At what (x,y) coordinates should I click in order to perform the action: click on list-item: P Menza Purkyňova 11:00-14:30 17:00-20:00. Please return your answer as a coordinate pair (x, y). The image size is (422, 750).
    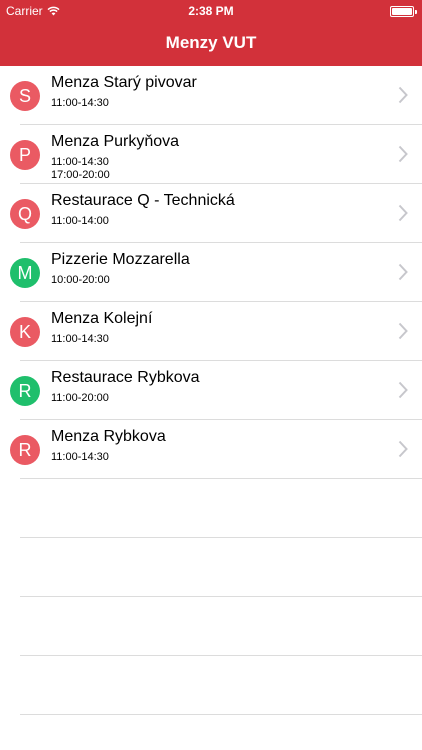
    Looking at the image, I should click on (211, 154).